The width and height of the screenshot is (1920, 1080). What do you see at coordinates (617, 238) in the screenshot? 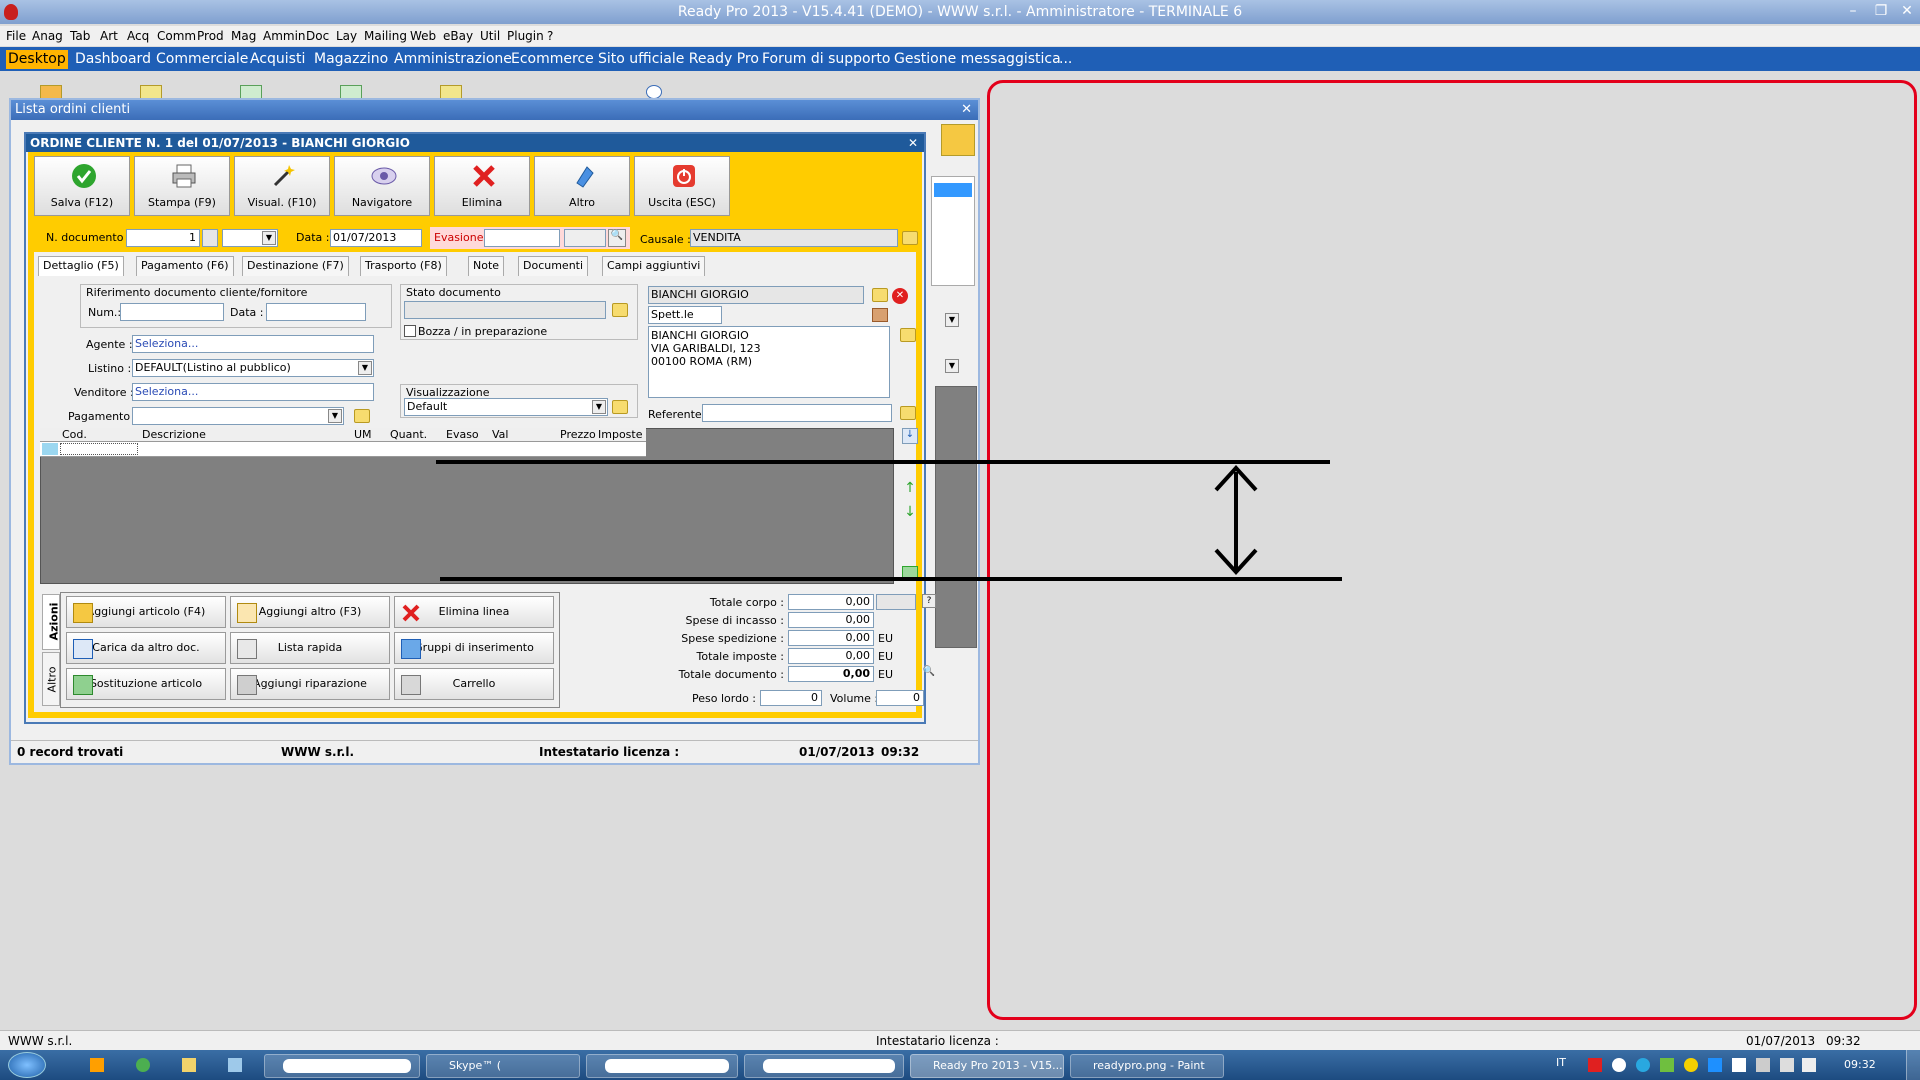
I see `evasione-search-icon: 🔍` at bounding box center [617, 238].